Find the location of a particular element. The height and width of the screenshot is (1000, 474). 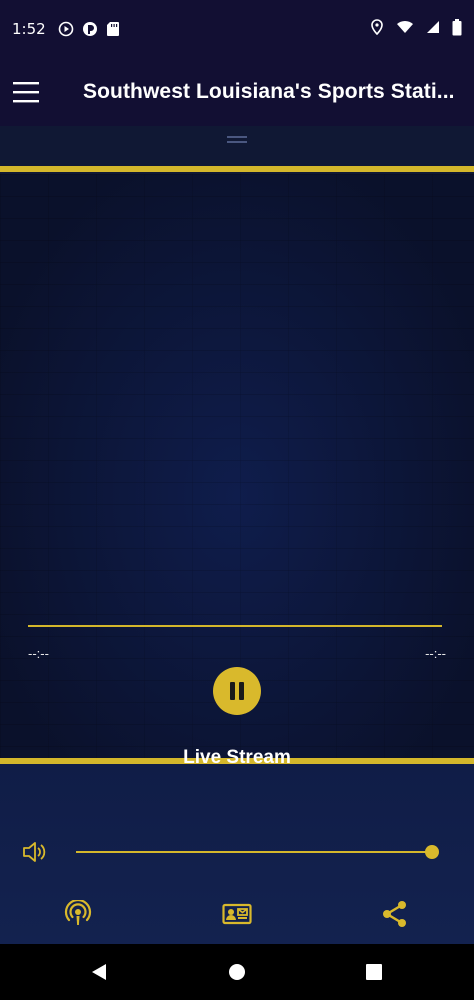

wifi-icon is located at coordinates (405, 29).